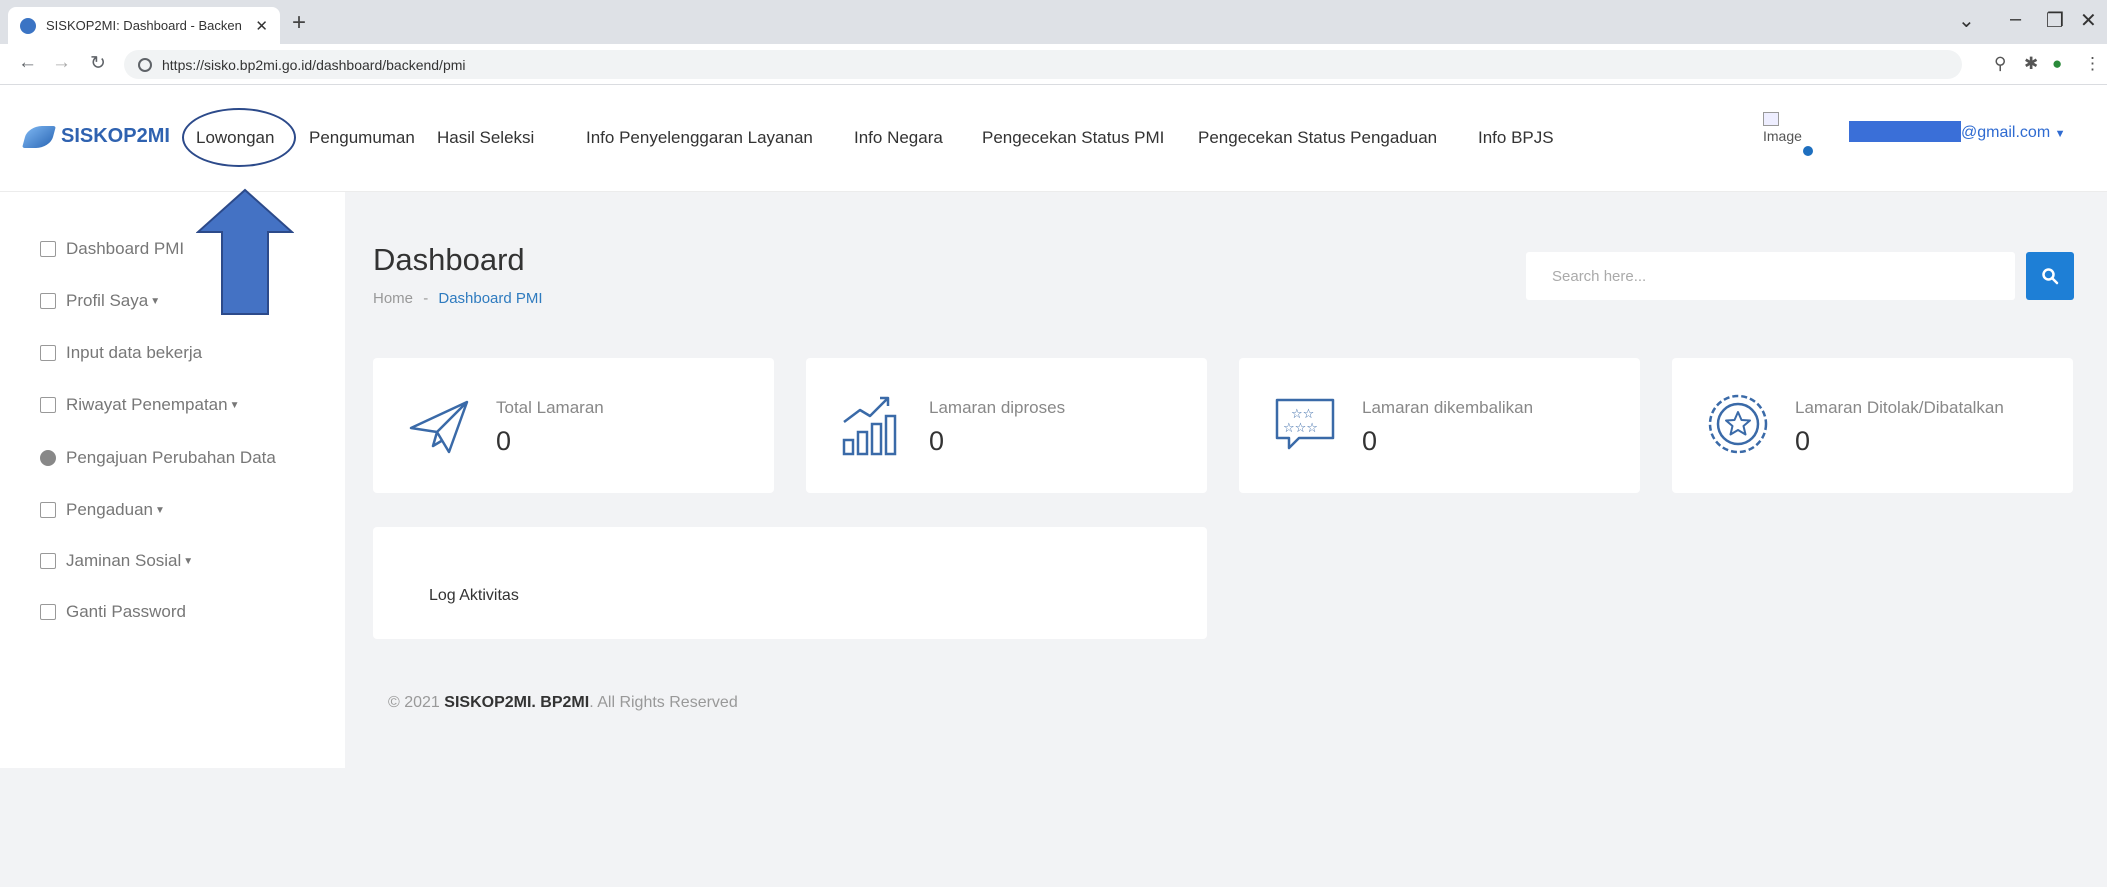 The height and width of the screenshot is (887, 2107). What do you see at coordinates (2055, 20) in the screenshot?
I see `restore-icon: ❐` at bounding box center [2055, 20].